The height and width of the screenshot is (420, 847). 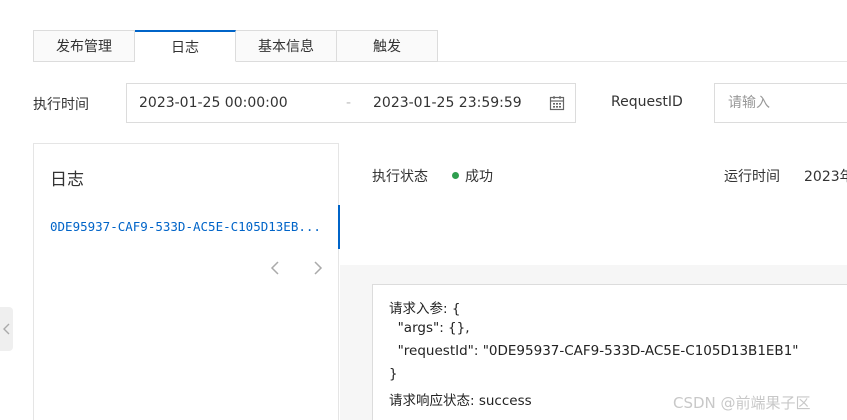 I want to click on tab-bar: 发布管理 日志 基本信息 触发, so click(x=235, y=46).